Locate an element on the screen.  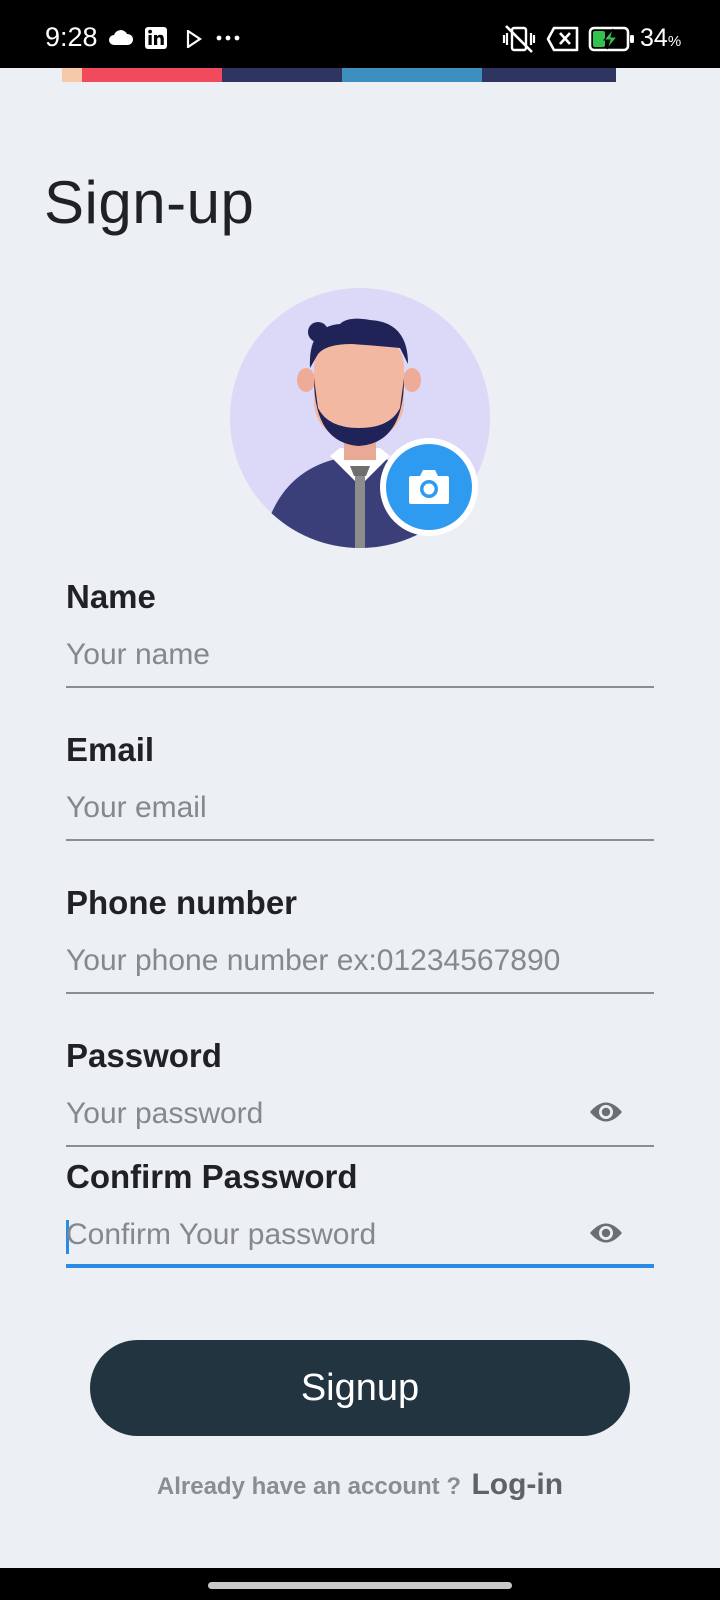
camera-icon is located at coordinates (429, 487).